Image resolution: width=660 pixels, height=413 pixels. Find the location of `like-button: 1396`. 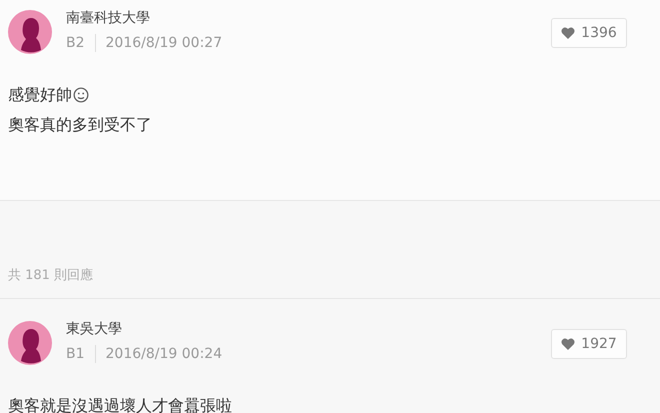

like-button: 1396 is located at coordinates (589, 33).